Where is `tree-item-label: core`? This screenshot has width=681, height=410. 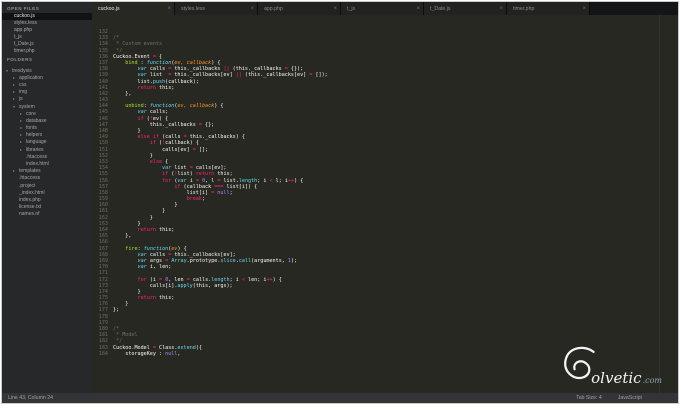 tree-item-label: core is located at coordinates (31, 113).